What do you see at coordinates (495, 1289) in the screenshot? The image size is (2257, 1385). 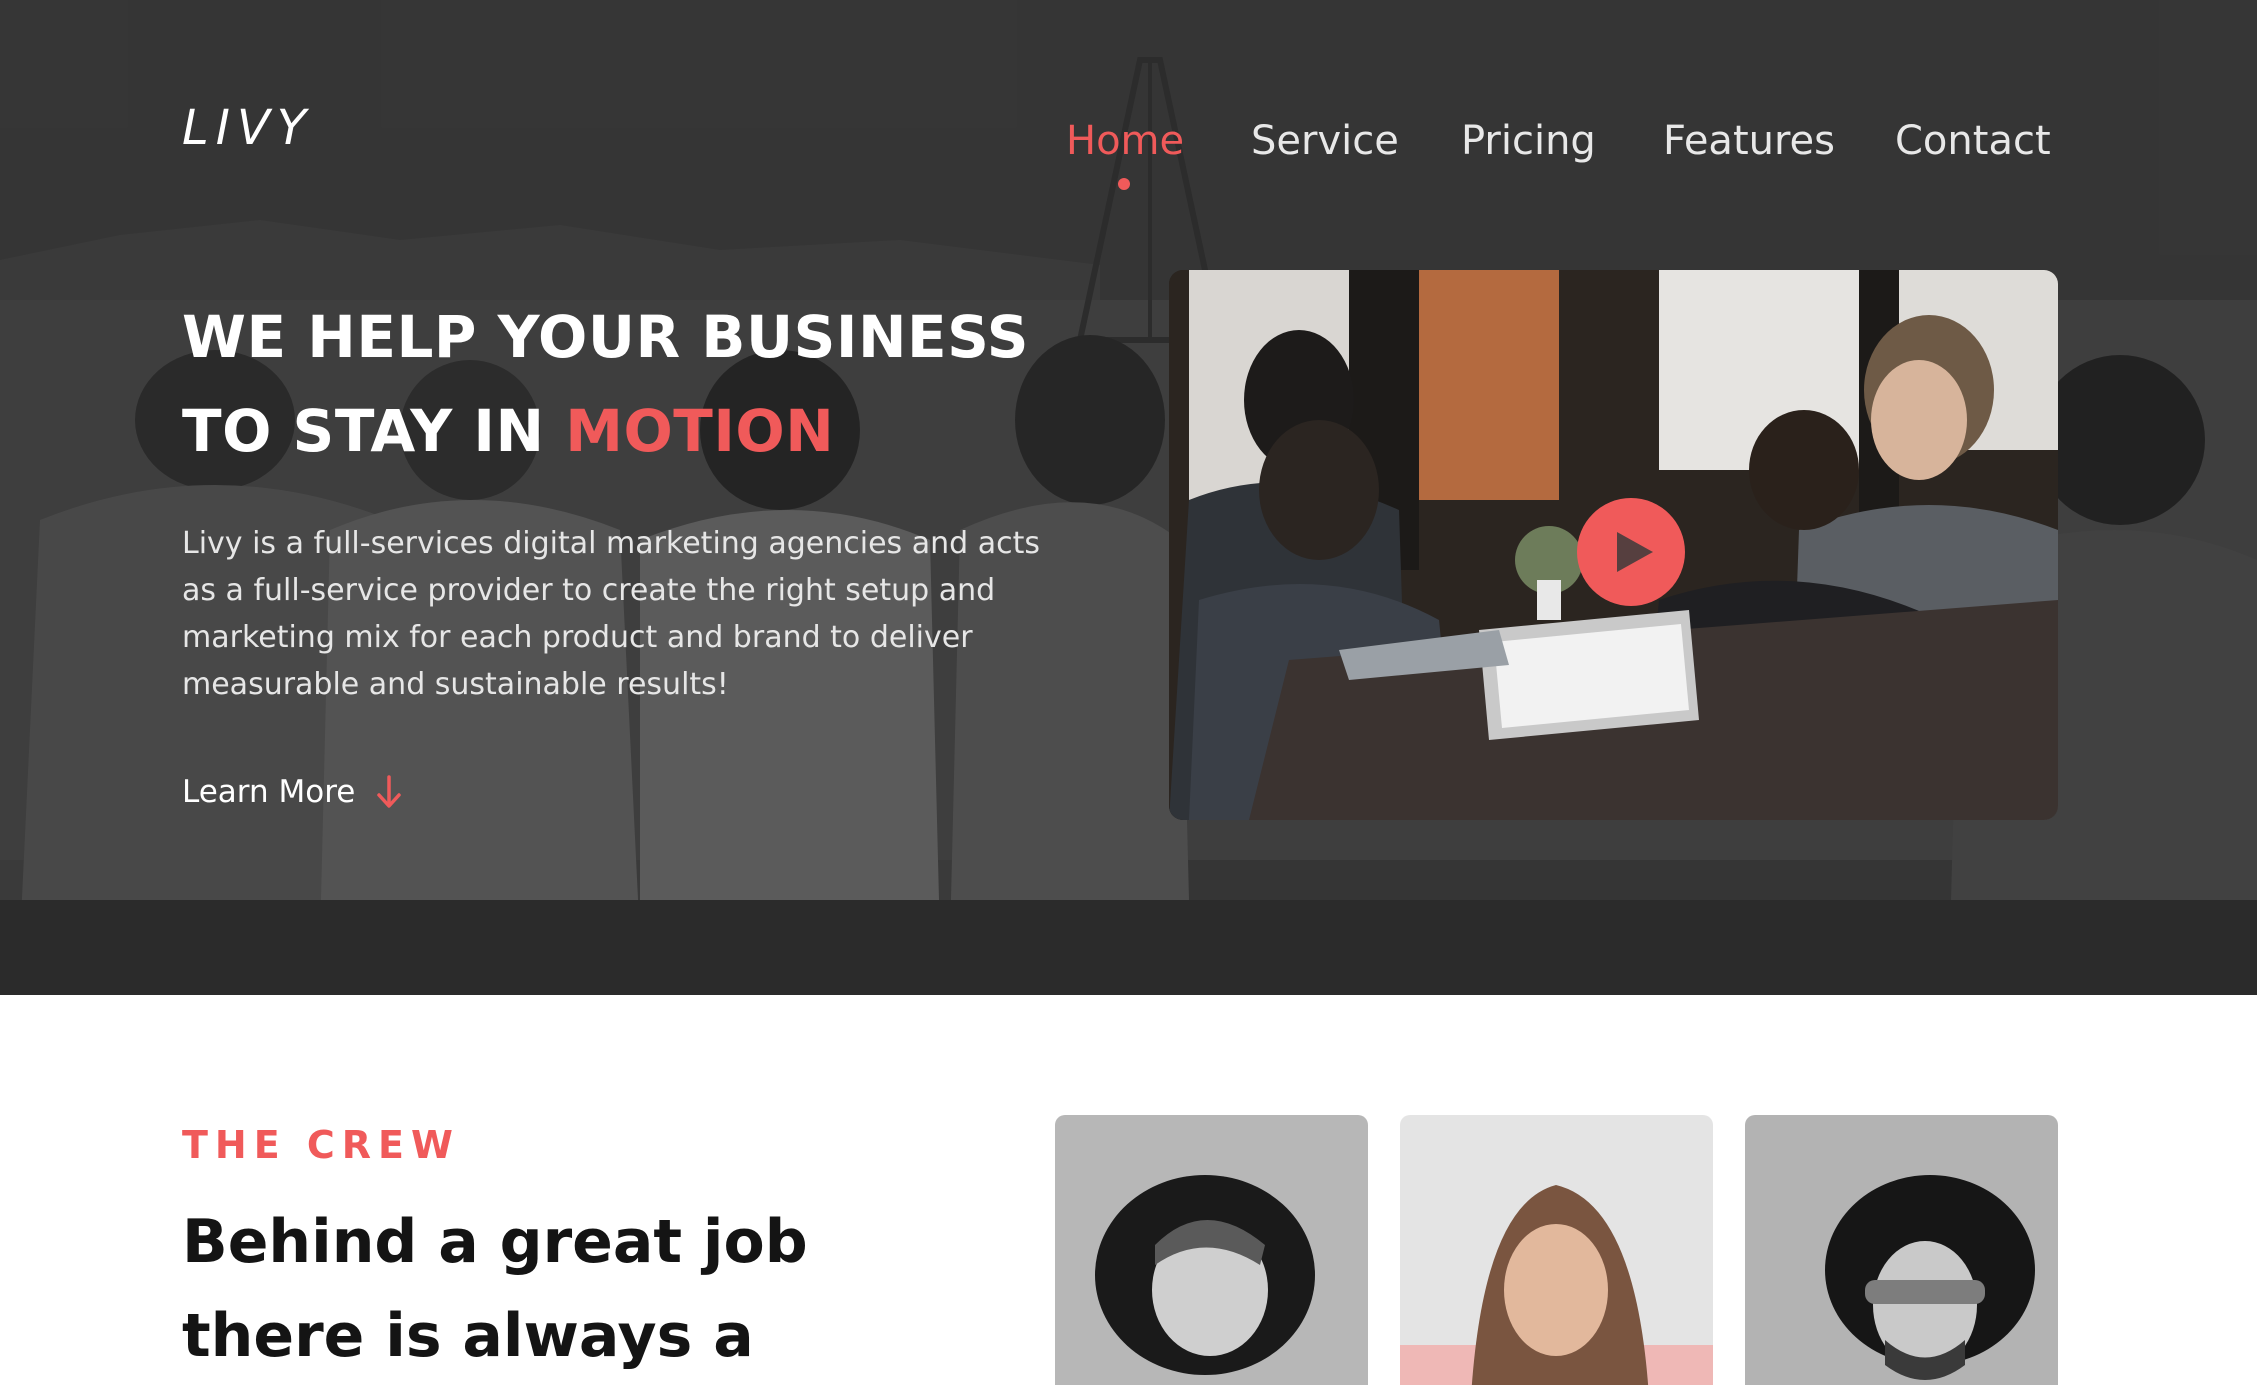 I see `crew-title: Behind a great job there is always a` at bounding box center [495, 1289].